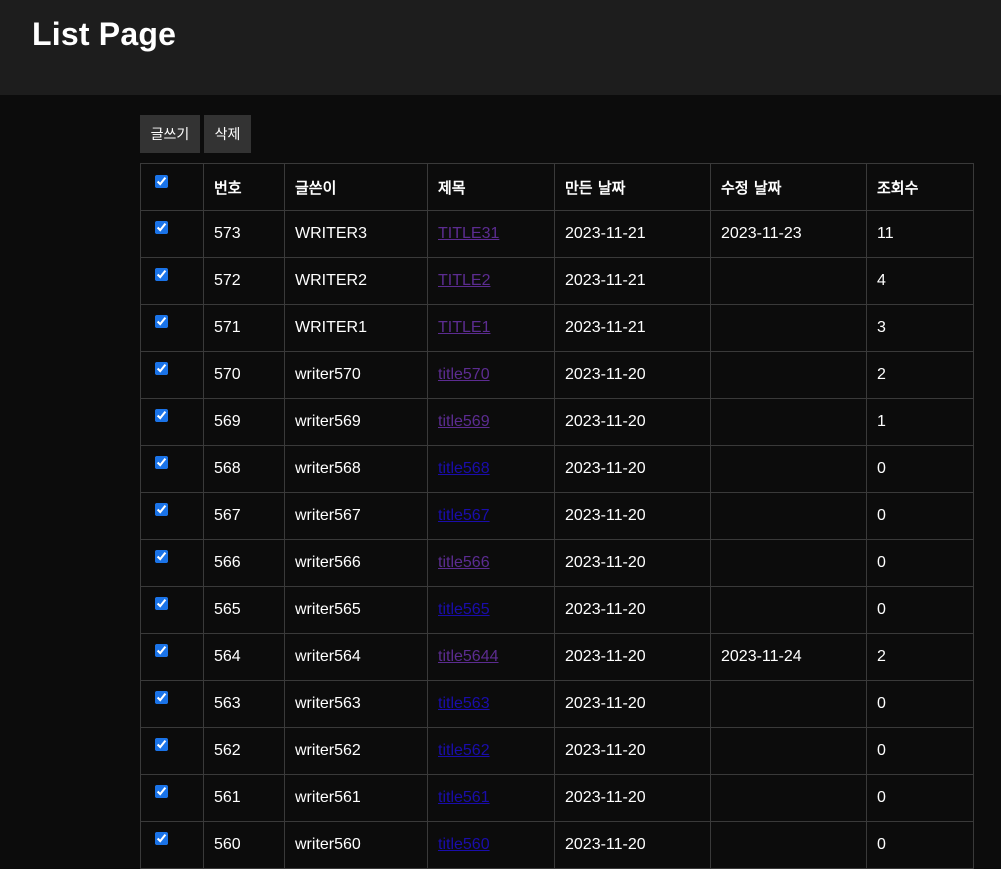 The image size is (1001, 869). Describe the element at coordinates (464, 327) in the screenshot. I see `title-link: TITLE1` at that location.